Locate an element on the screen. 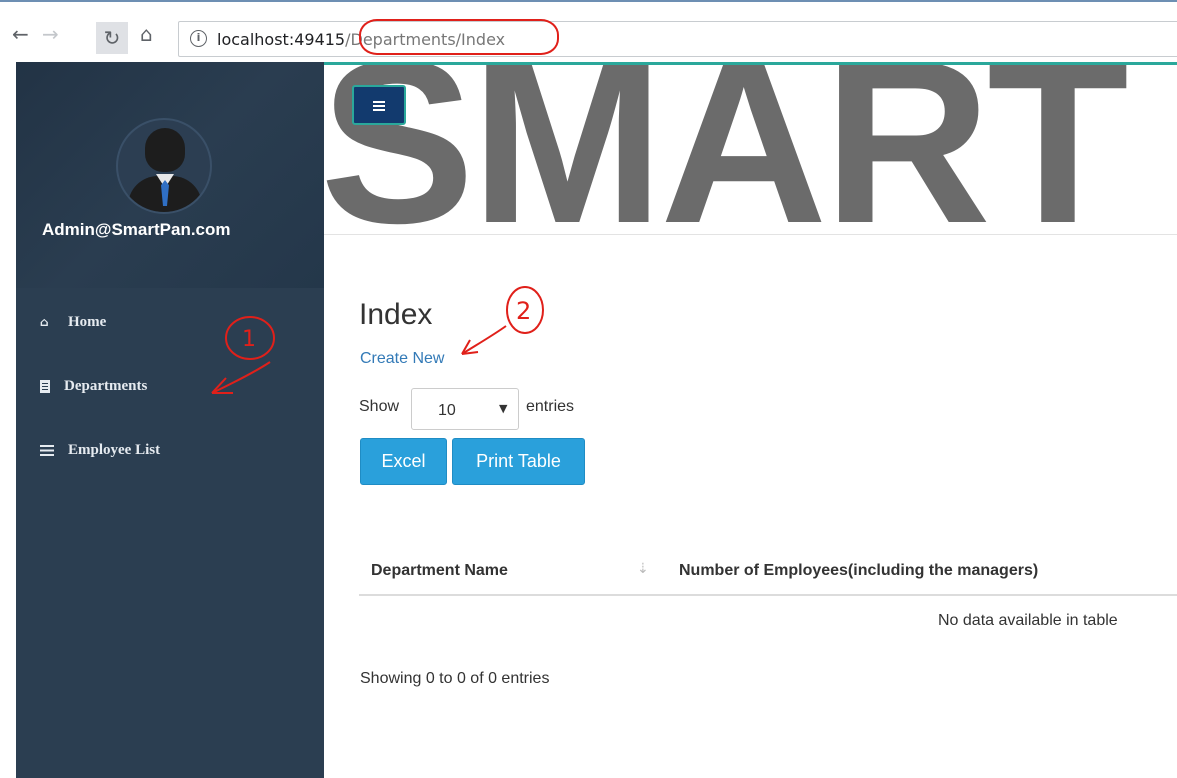  sidebar-item-home: ⌂ Home is located at coordinates (73, 322).